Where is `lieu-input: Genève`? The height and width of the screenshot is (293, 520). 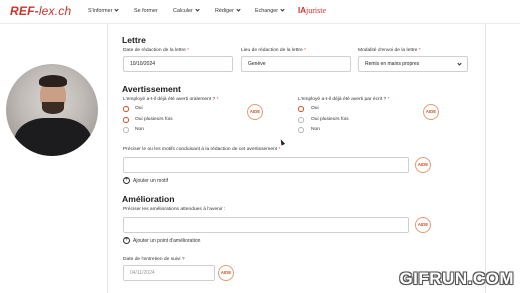
lieu-input: Genève is located at coordinates (296, 64).